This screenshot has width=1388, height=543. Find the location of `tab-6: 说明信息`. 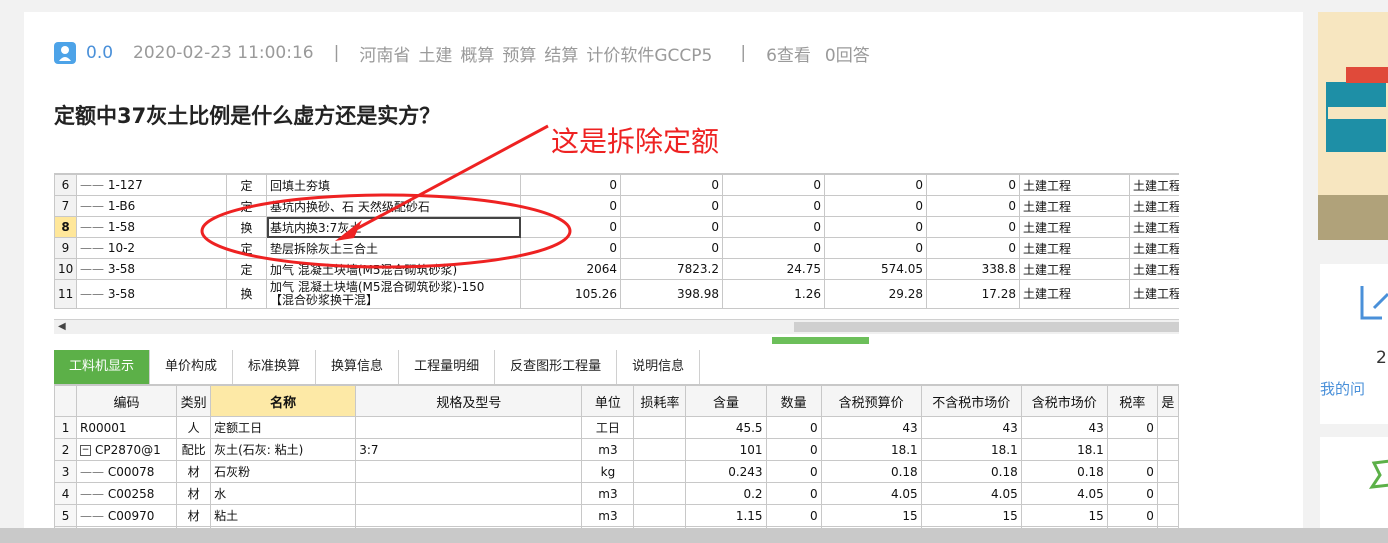

tab-6: 说明信息 is located at coordinates (659, 367).